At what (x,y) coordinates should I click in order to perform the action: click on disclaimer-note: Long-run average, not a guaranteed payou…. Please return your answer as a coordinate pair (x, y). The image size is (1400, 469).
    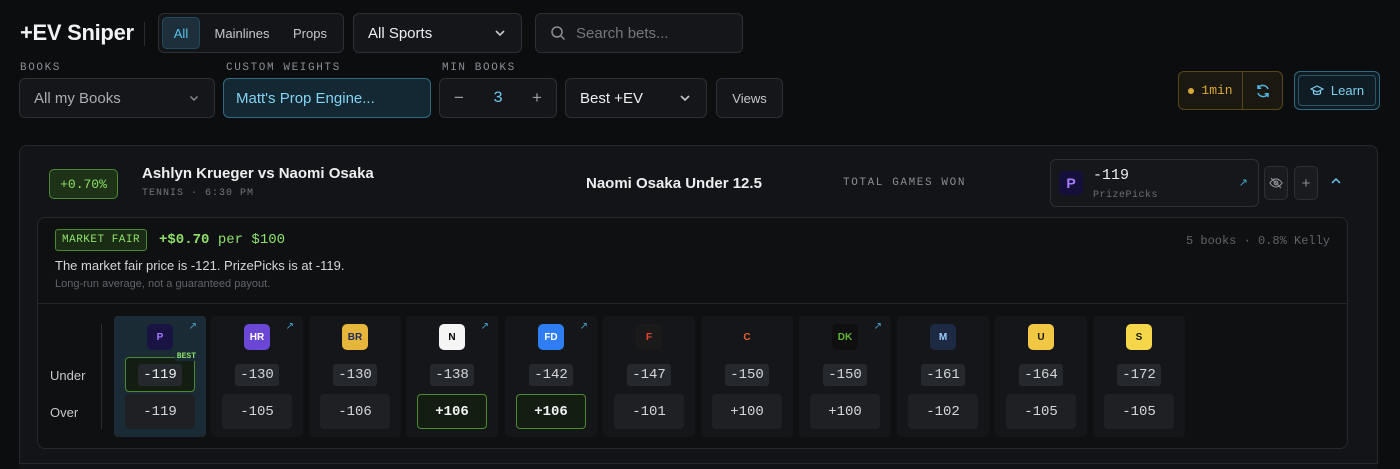
    Looking at the image, I should click on (163, 284).